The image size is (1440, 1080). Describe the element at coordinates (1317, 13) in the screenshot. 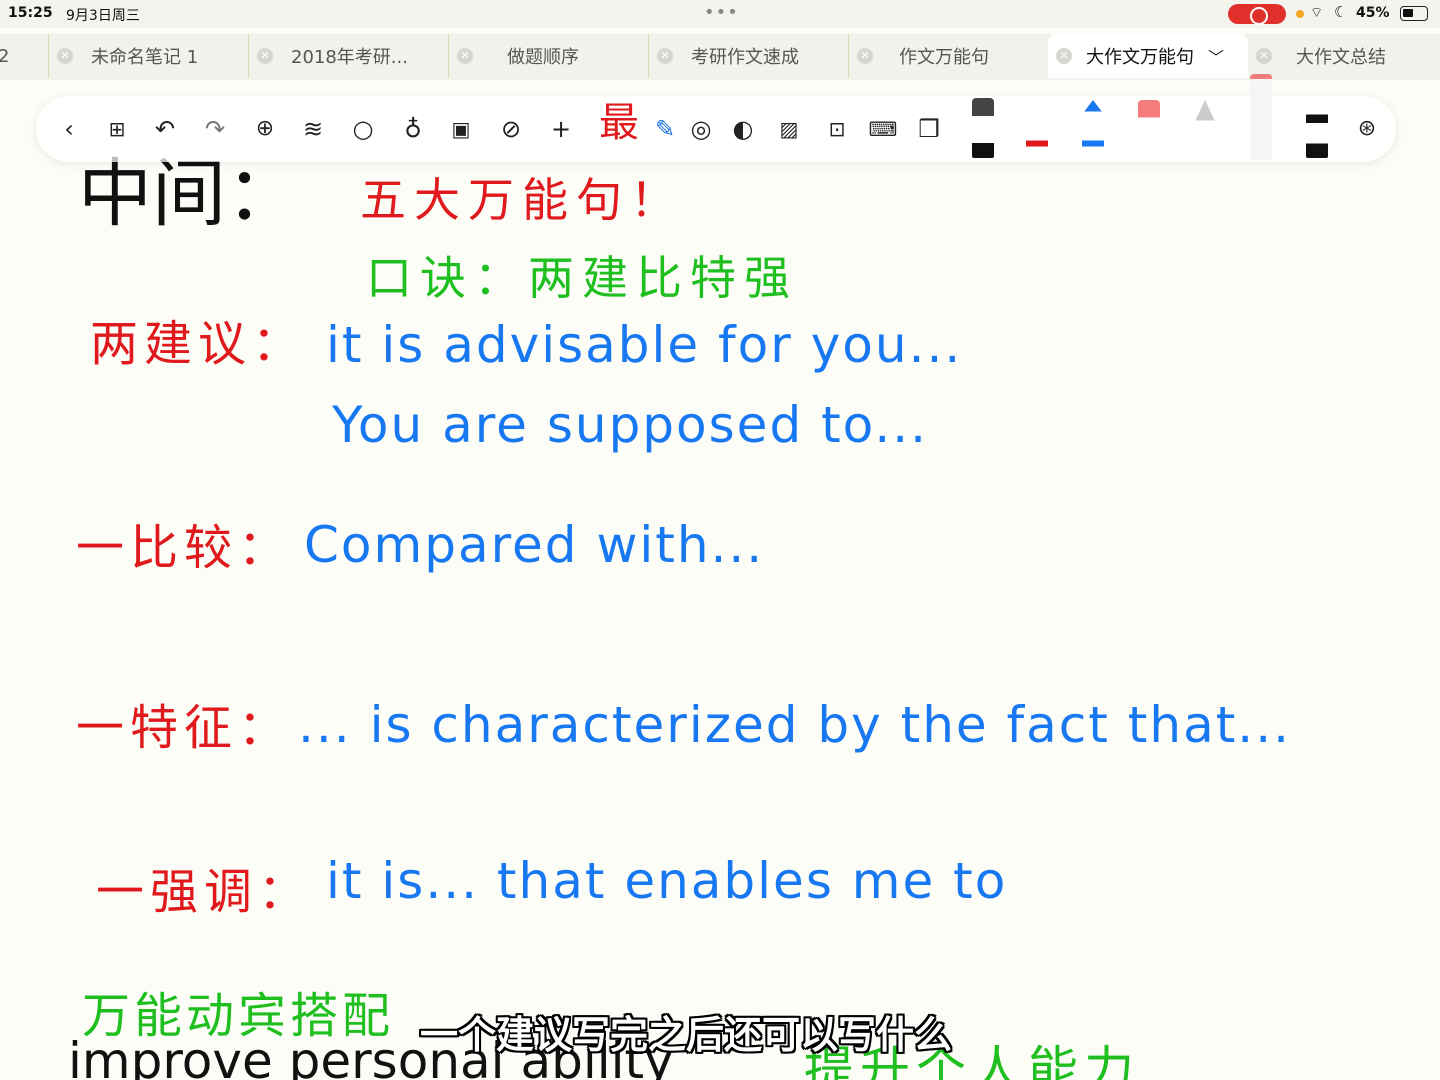

I see `wifi-icon: ⌔` at that location.